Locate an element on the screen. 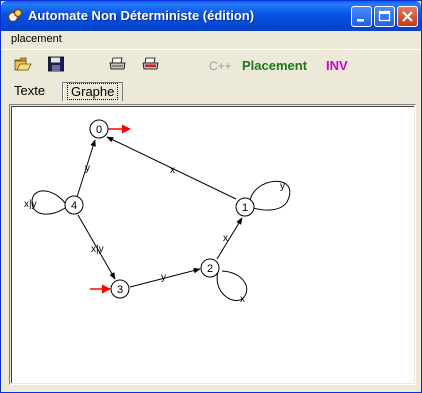  tab-texte-label: Texte is located at coordinates (30, 90).